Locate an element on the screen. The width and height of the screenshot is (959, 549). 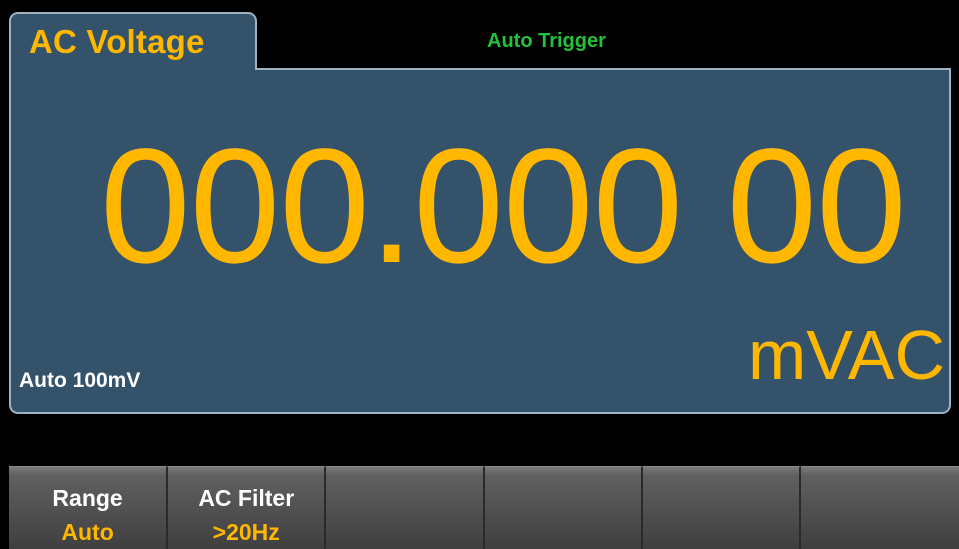
measurement-mode-tab: AC Voltage is located at coordinates (133, 41).